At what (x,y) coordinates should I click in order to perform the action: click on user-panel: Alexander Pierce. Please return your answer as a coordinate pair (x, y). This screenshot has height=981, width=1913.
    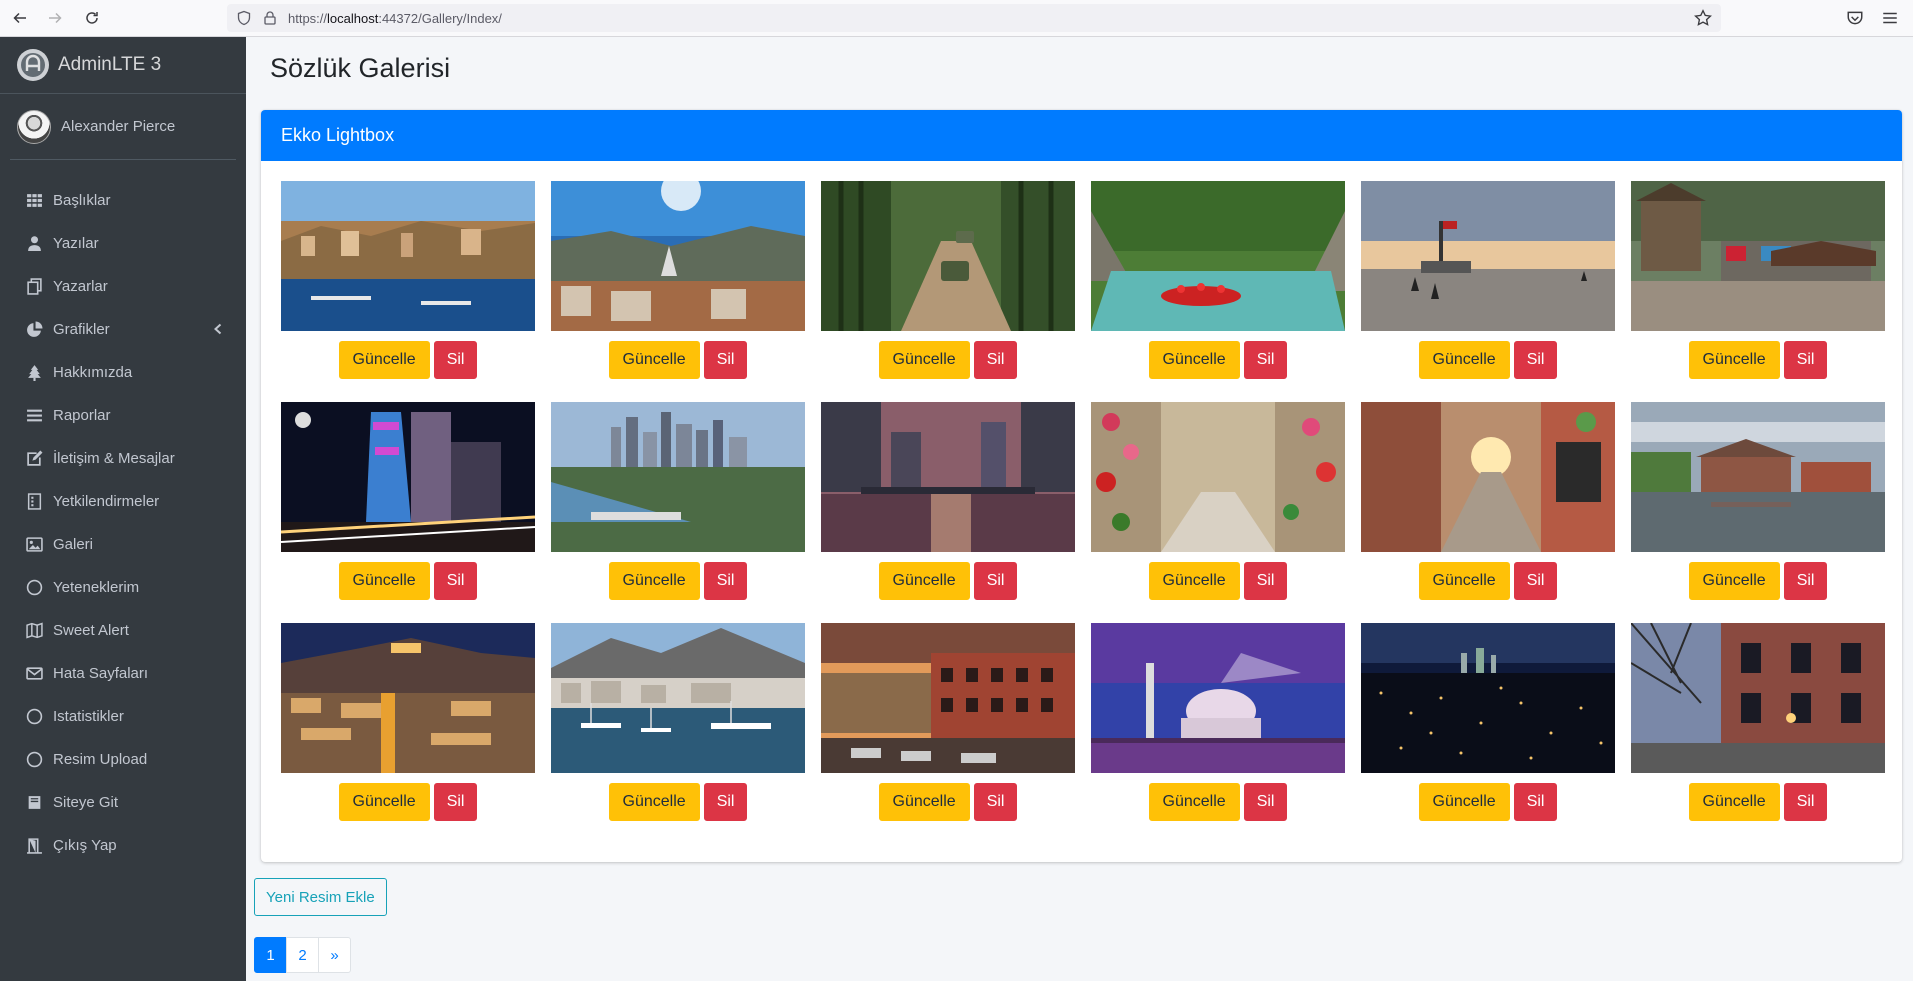
    Looking at the image, I should click on (123, 127).